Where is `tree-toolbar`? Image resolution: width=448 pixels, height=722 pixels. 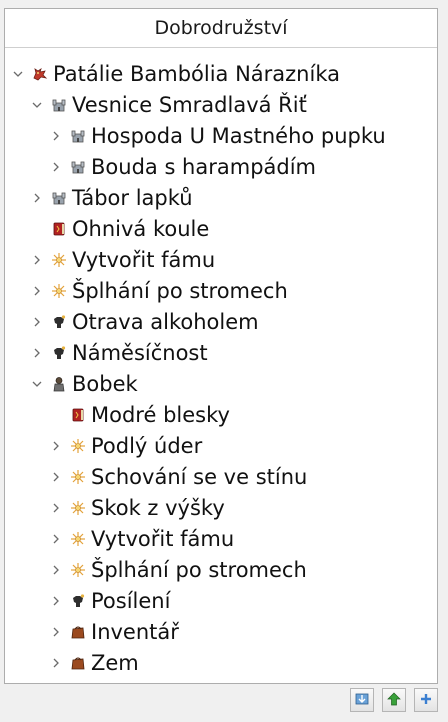 tree-toolbar is located at coordinates (394, 700).